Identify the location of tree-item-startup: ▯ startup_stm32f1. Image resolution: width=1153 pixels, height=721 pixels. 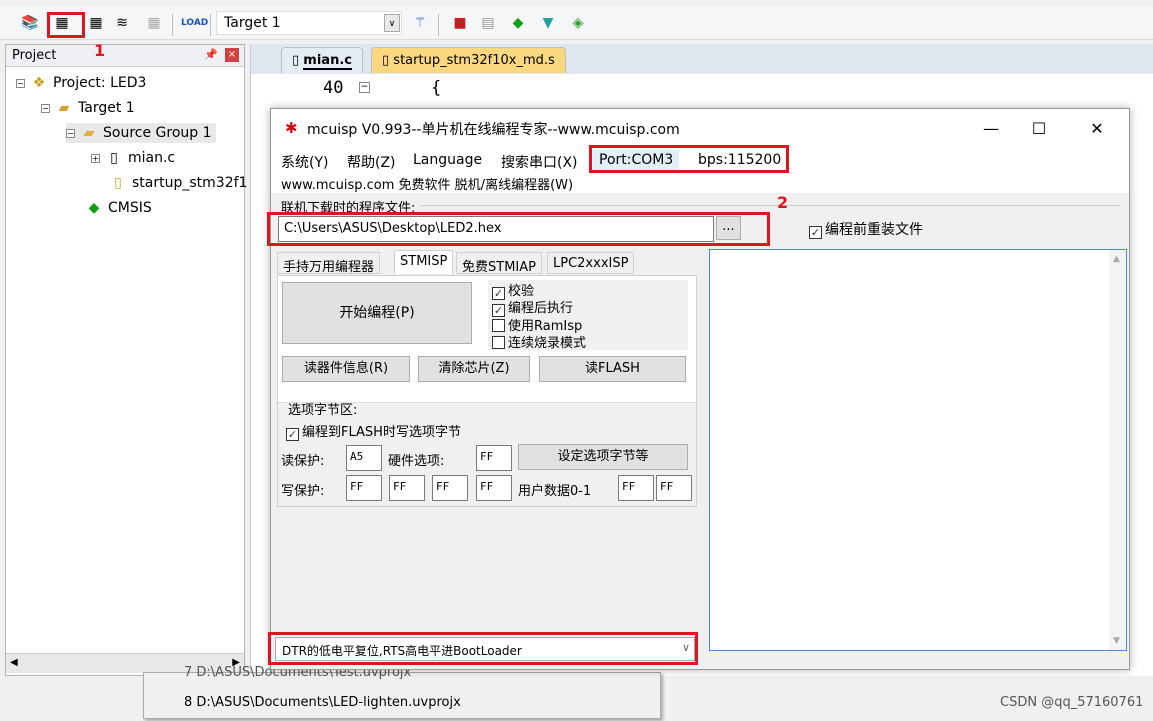
(178, 183).